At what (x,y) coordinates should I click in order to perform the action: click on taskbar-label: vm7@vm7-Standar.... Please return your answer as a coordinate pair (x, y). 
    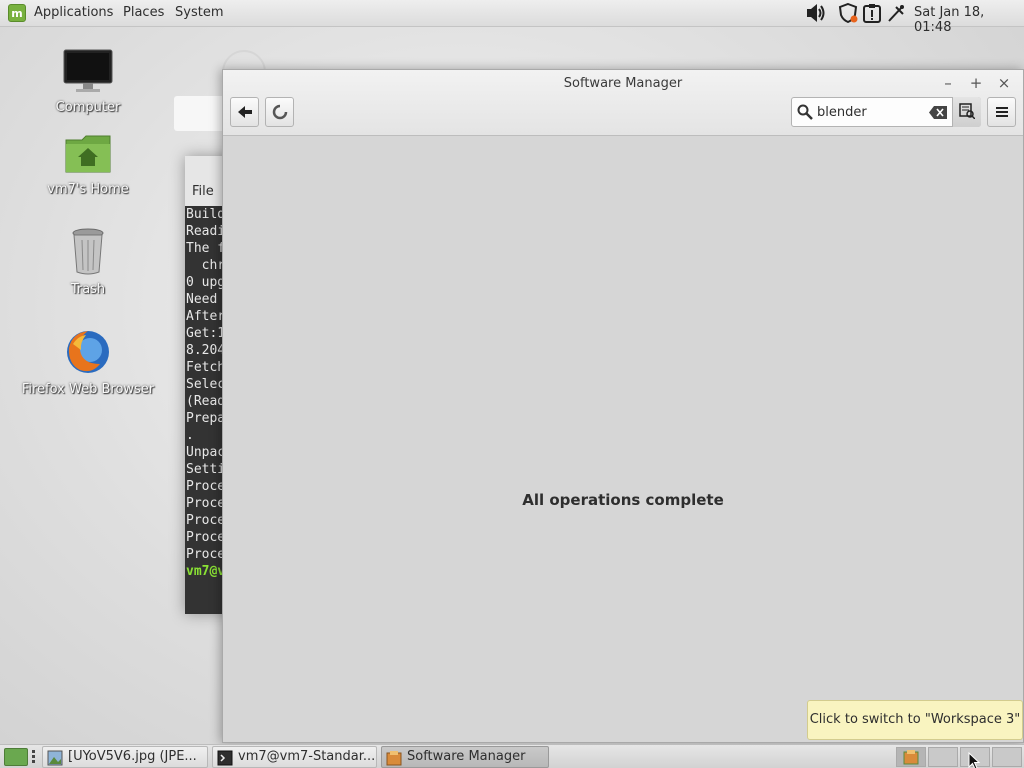
    Looking at the image, I should click on (307, 756).